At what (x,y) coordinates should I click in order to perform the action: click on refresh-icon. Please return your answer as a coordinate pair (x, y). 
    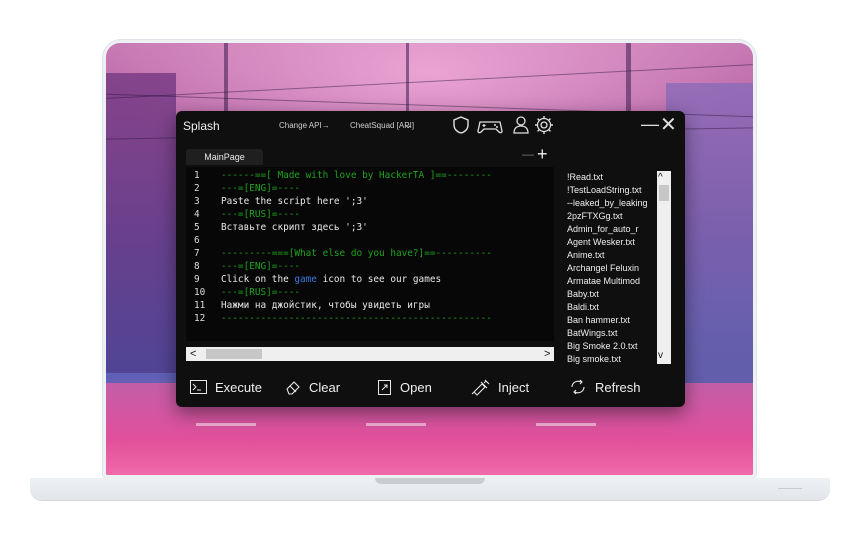
    Looking at the image, I should click on (578, 387).